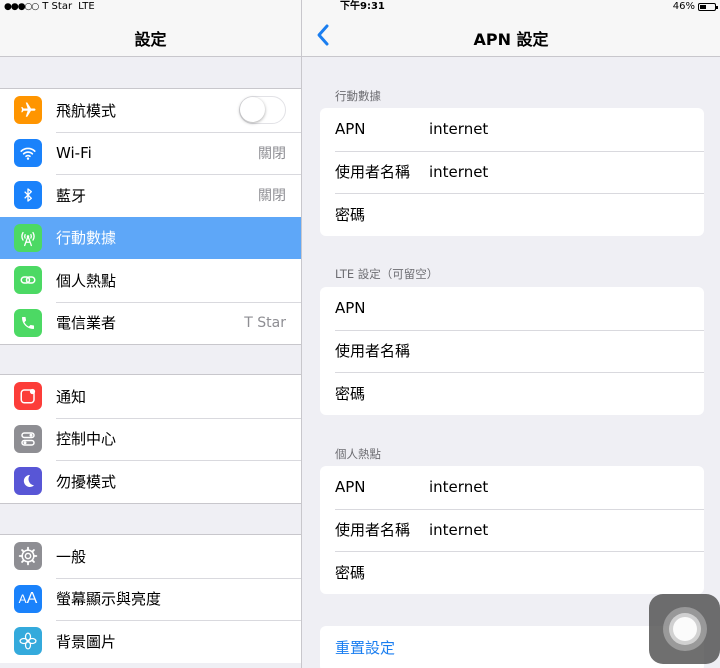 The image size is (720, 668). I want to click on reset-row: 重置設定, so click(512, 647).